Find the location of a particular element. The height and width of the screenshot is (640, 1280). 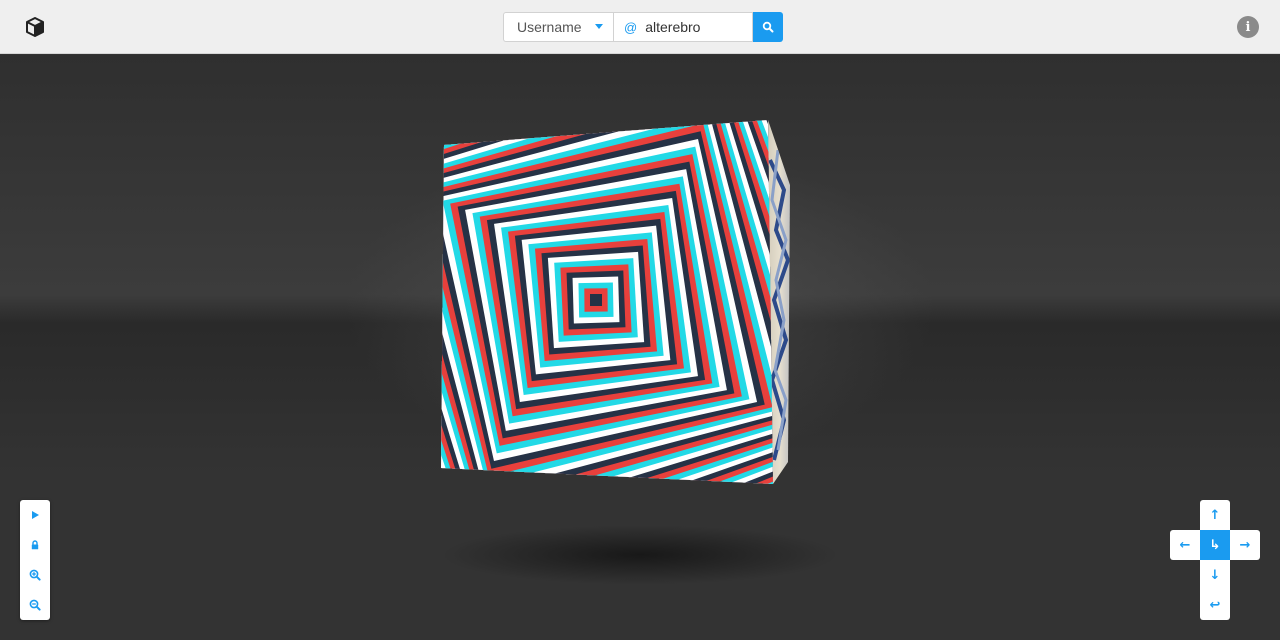

zoom-out-icon is located at coordinates (35, 605).